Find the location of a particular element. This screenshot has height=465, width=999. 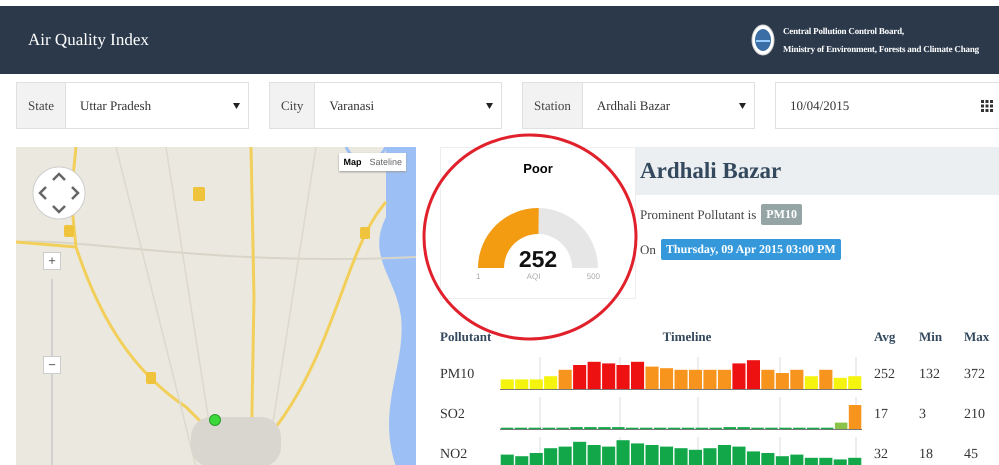

pollutant-name: SO2 is located at coordinates (453, 415).